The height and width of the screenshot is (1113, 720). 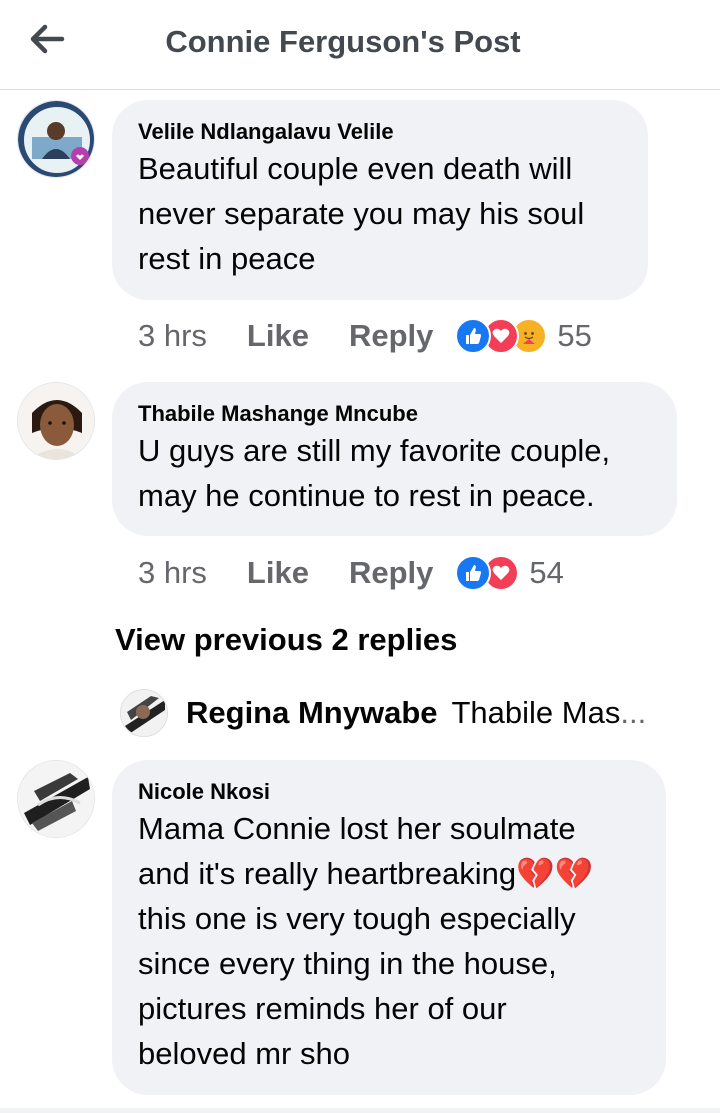 I want to click on comment-text-line: never separate you may his soul, so click(x=361, y=213).